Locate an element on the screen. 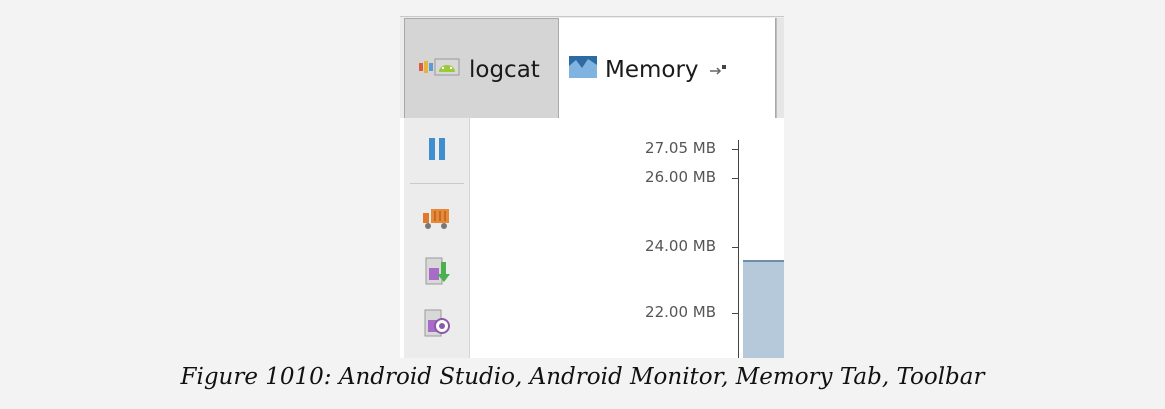 This screenshot has height=409, width=1165. y-axis is located at coordinates (738, 249).